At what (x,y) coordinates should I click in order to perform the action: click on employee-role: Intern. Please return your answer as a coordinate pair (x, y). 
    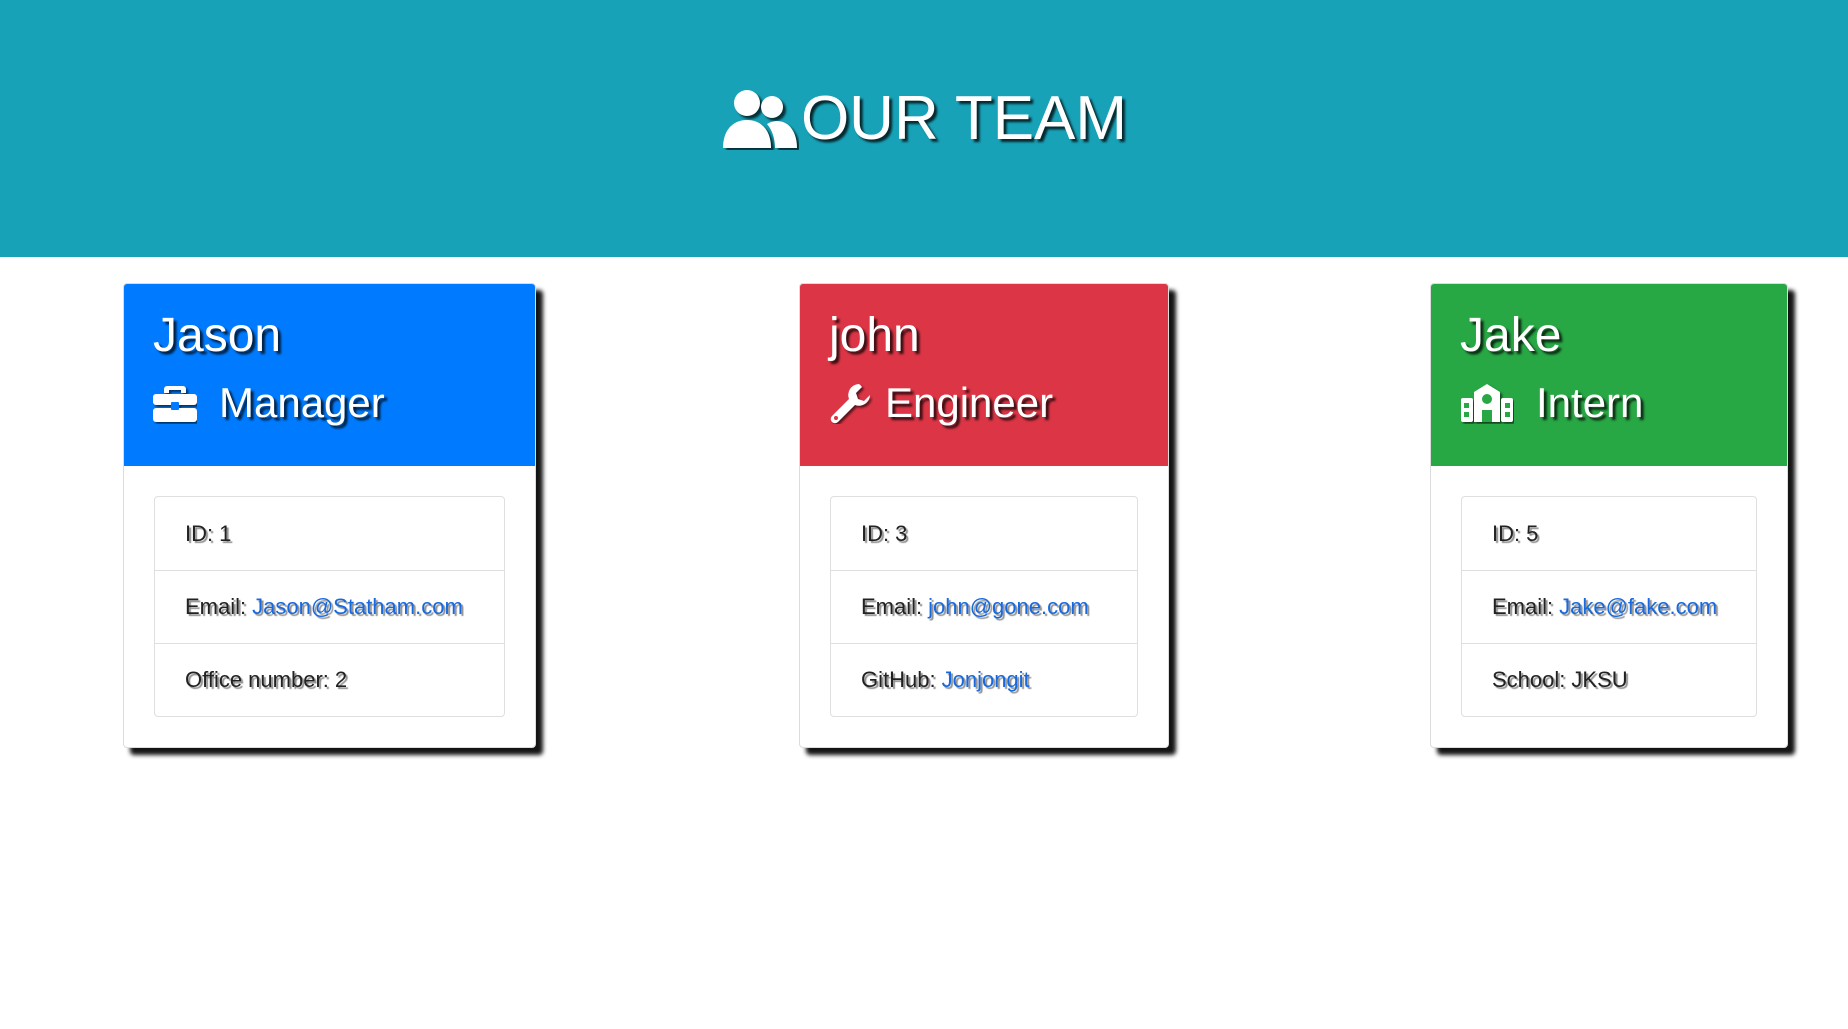
    Looking at the image, I should click on (1609, 403).